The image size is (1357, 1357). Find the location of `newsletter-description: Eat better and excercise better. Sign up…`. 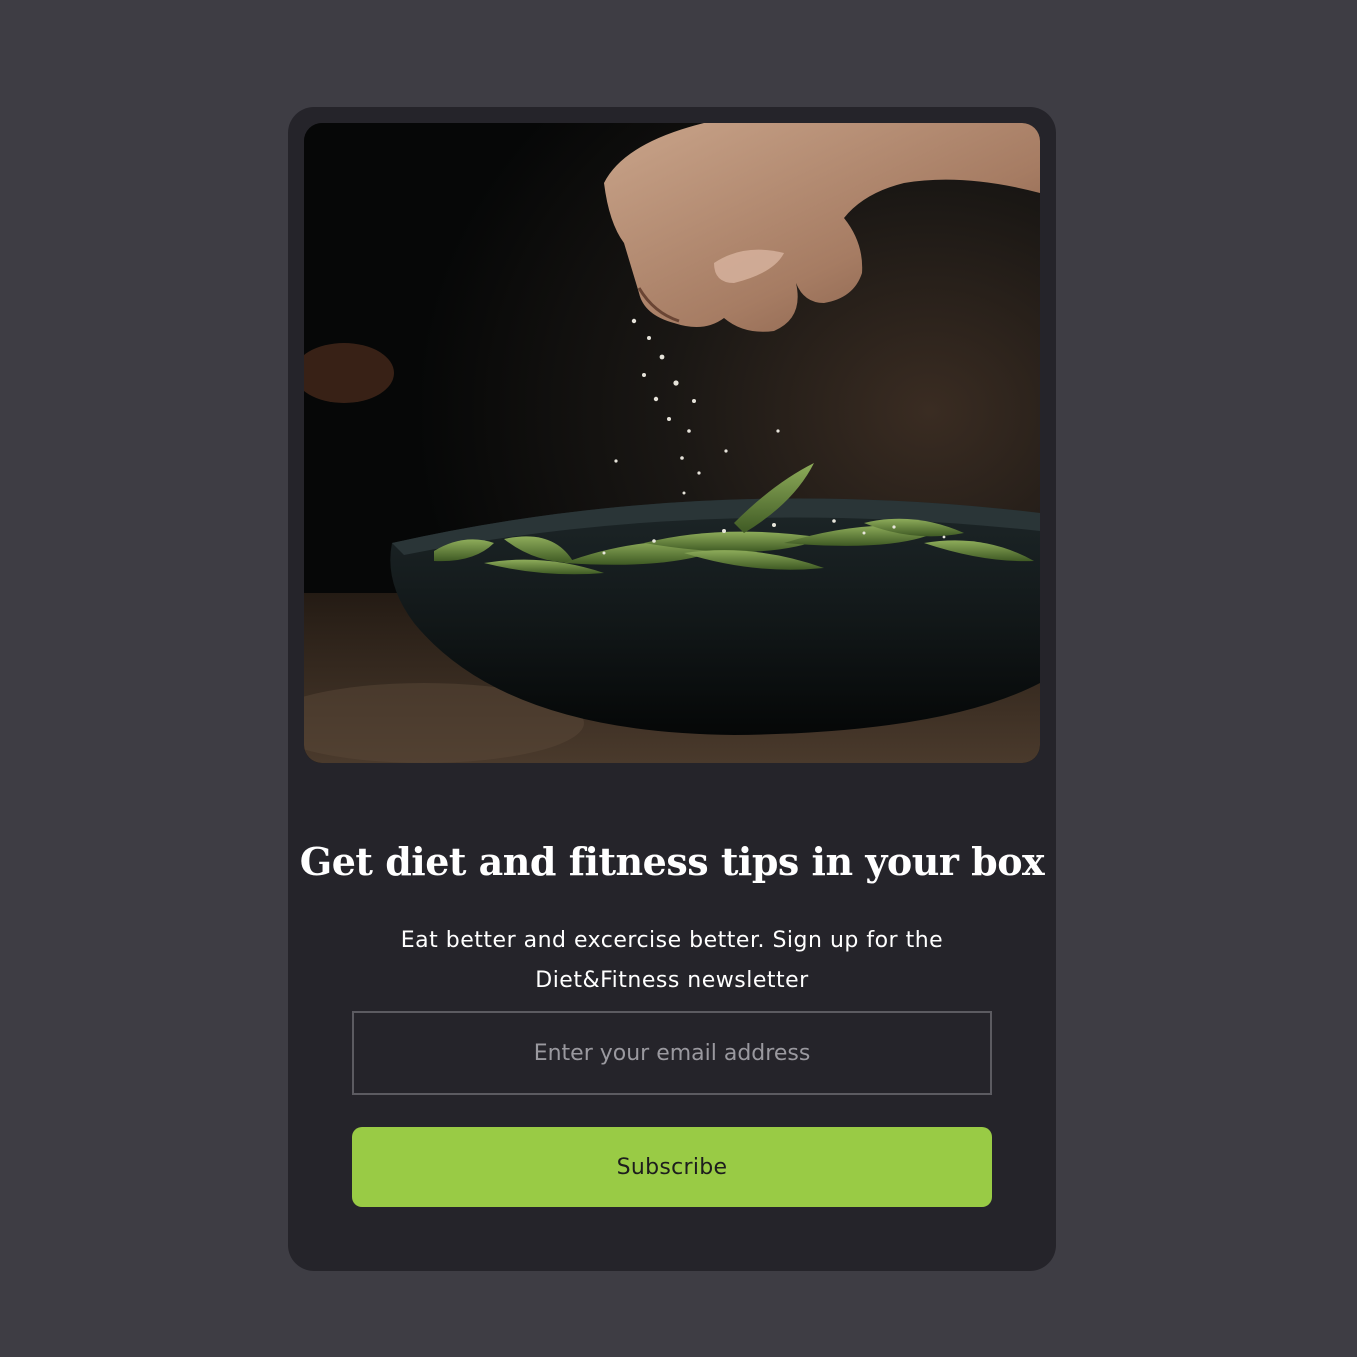

newsletter-description: Eat better and excercise better. Sign up… is located at coordinates (672, 960).